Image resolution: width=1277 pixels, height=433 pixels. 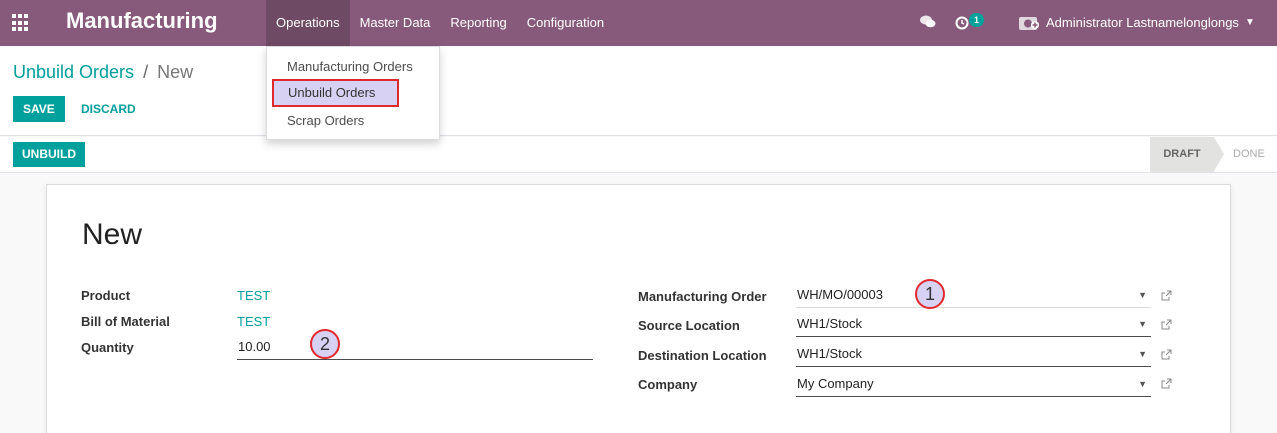 I want to click on source-location-label: Source Location, so click(x=689, y=325).